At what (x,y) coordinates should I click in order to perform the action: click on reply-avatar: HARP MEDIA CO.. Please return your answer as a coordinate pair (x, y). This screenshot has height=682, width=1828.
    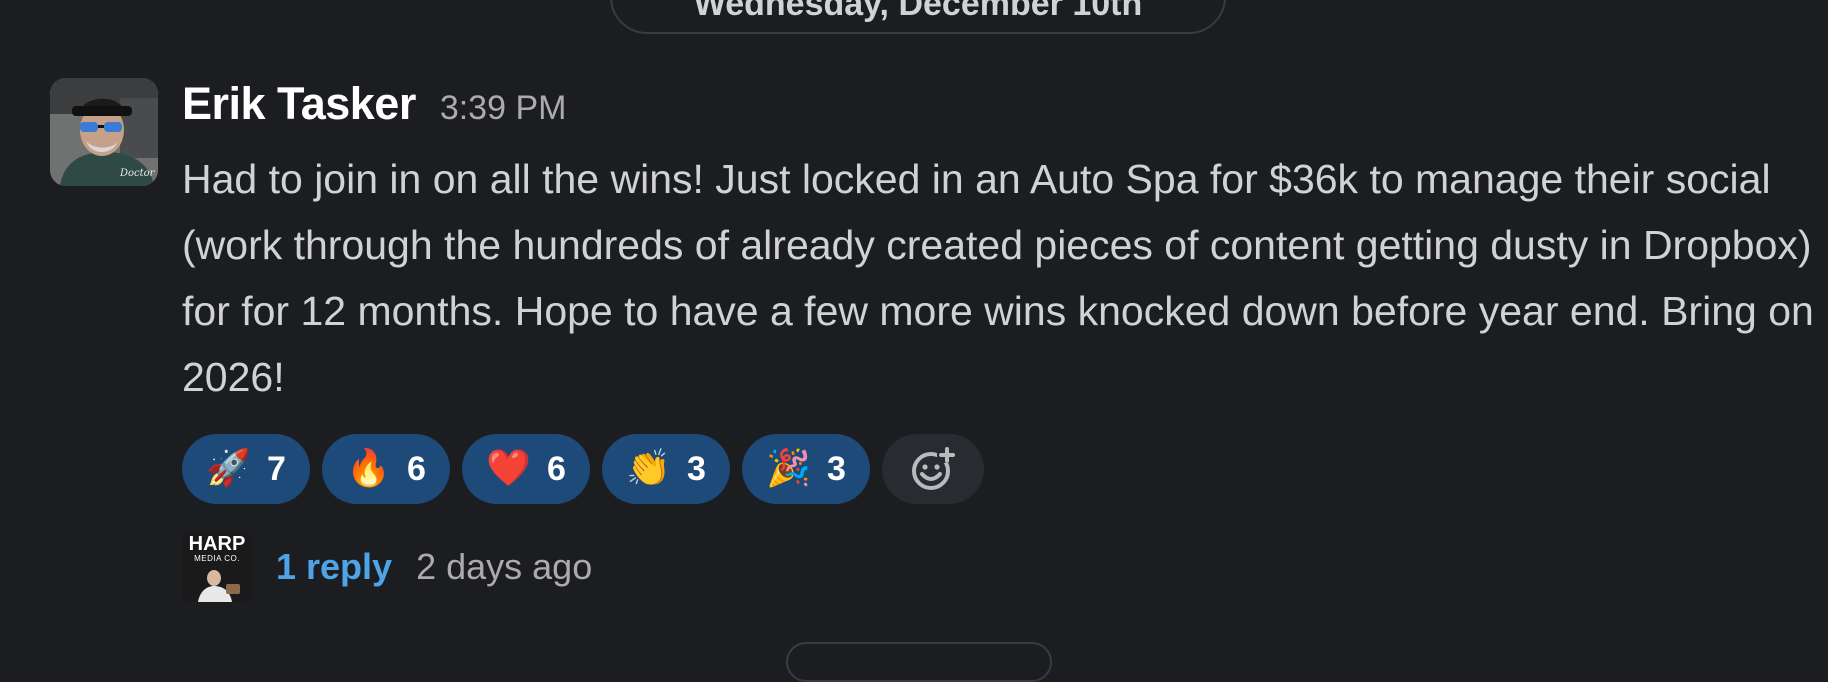
    Looking at the image, I should click on (217, 567).